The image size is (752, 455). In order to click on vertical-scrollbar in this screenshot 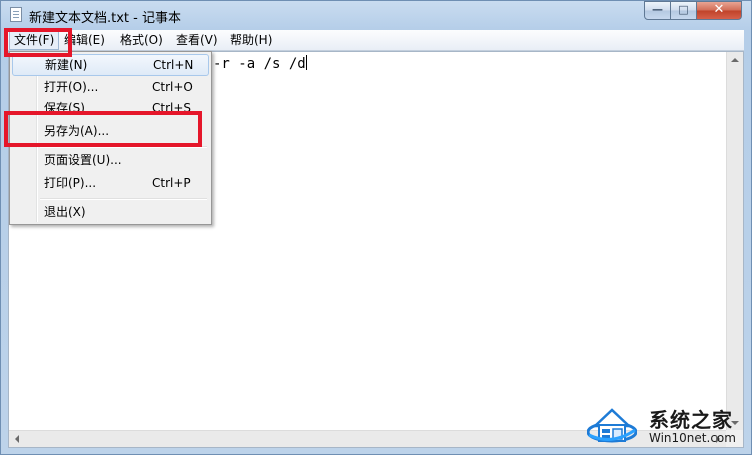, I will do `click(734, 241)`.